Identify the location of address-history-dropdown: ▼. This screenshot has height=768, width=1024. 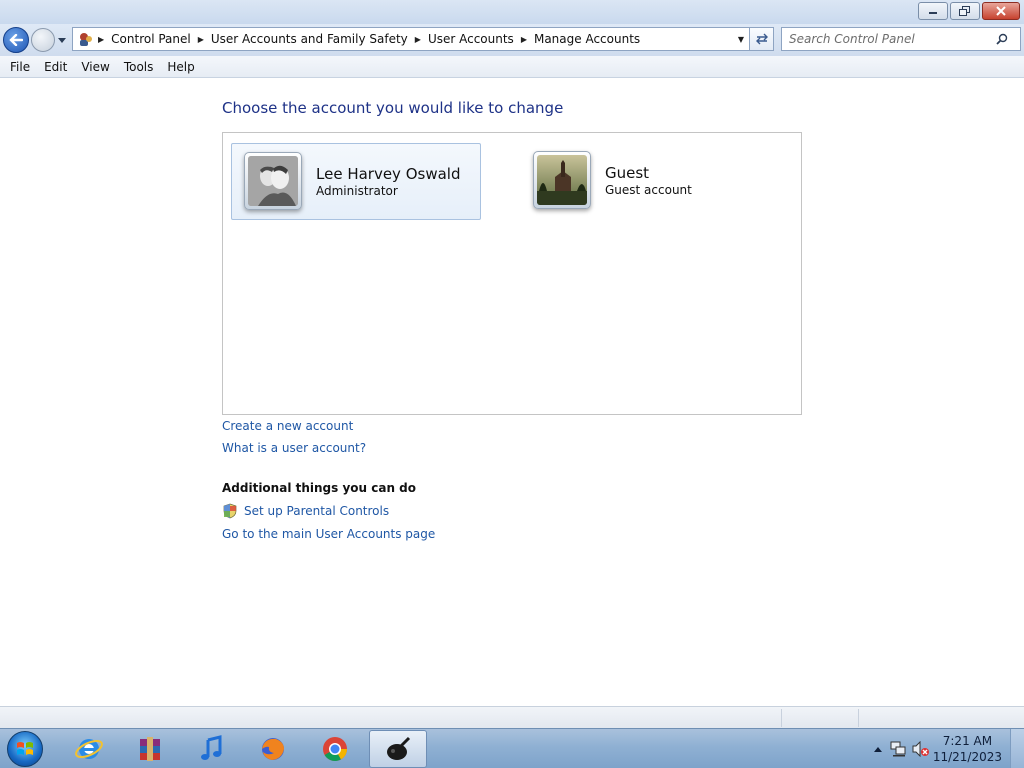
(741, 39).